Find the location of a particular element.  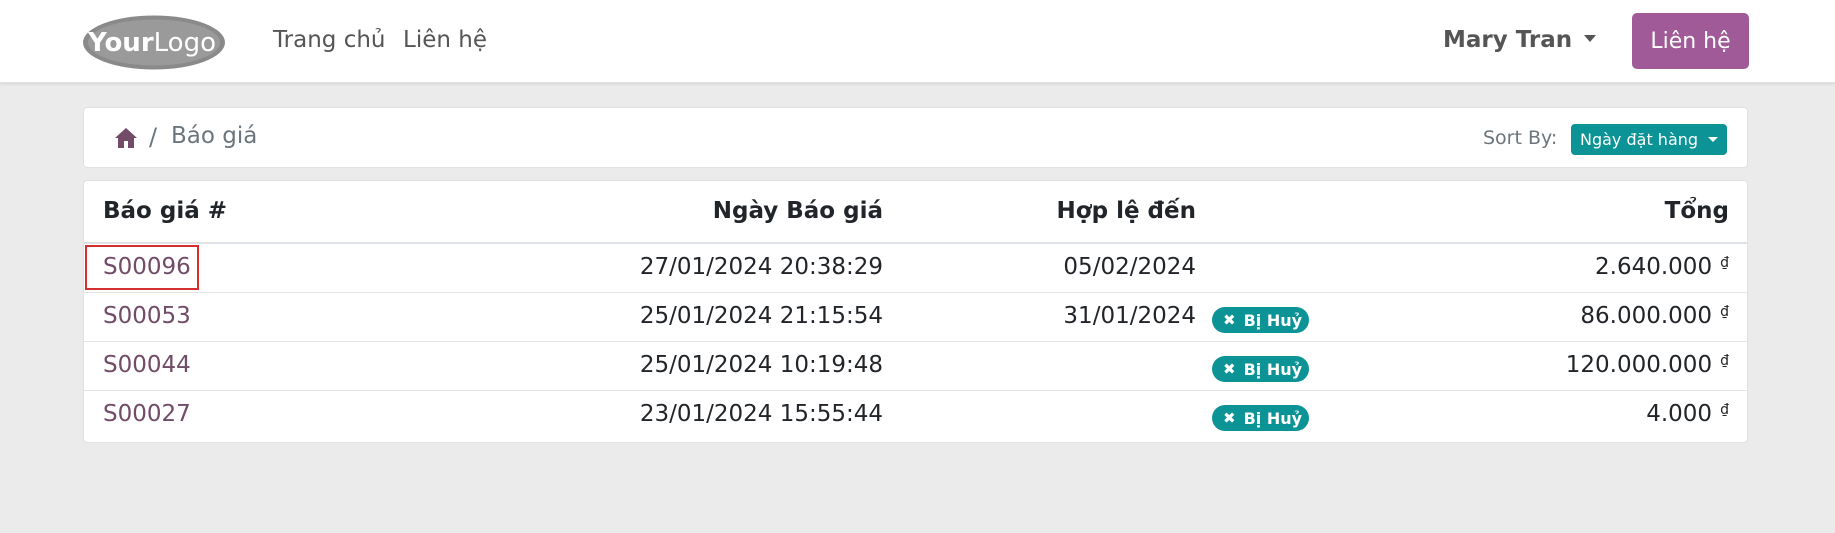

sort-label: Sort By: is located at coordinates (1520, 138).